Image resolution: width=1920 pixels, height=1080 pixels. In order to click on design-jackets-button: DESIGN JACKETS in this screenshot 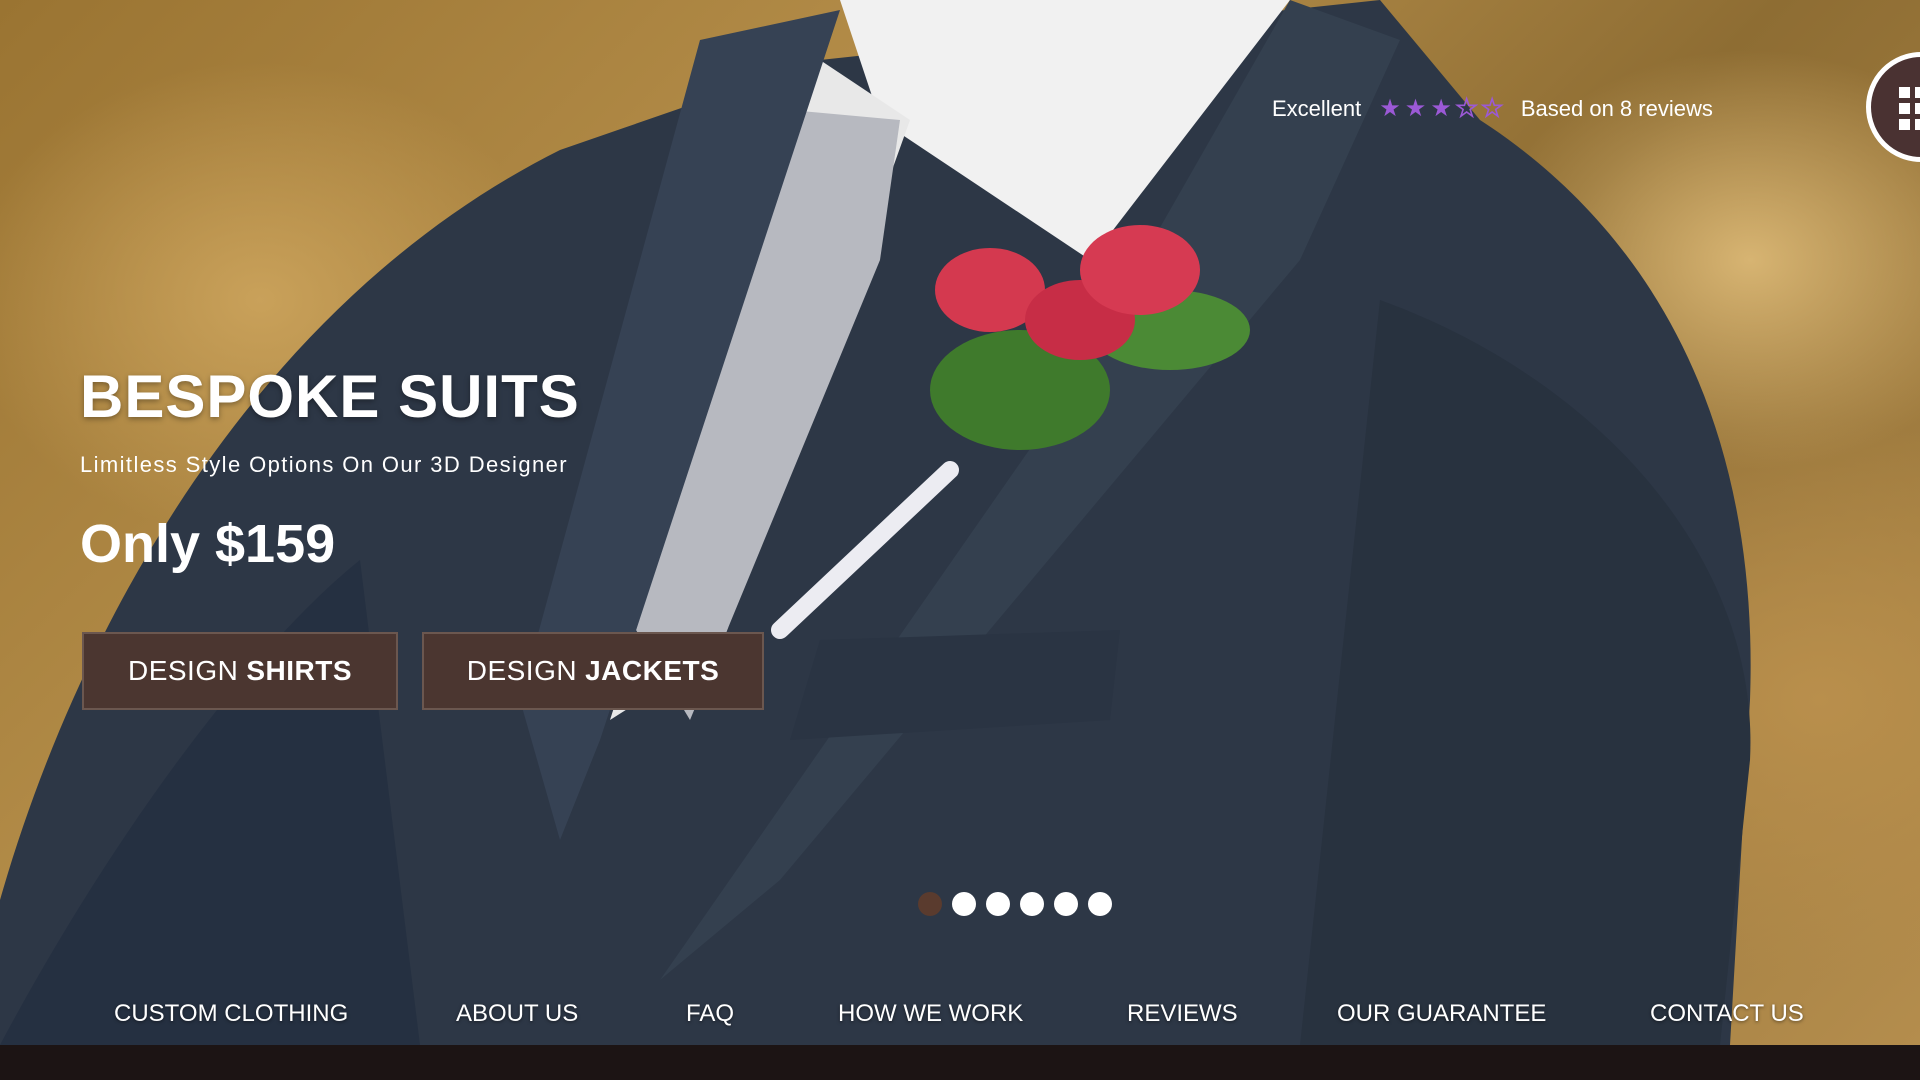, I will do `click(593, 671)`.